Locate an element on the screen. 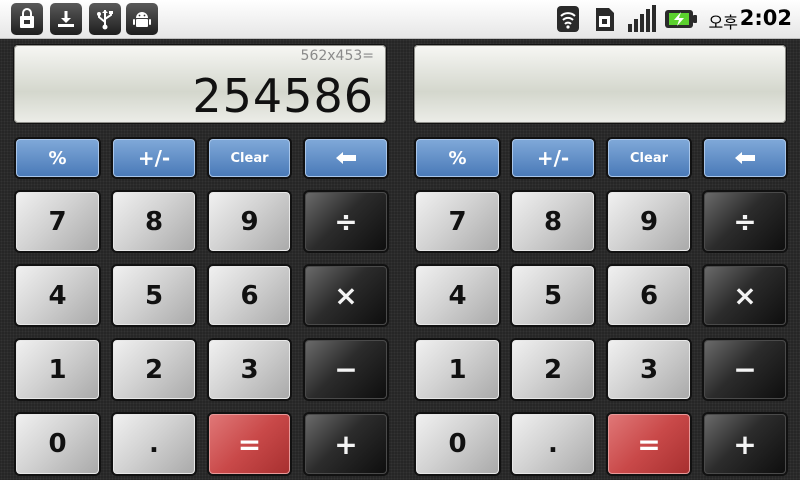 The height and width of the screenshot is (480, 800). left-minus-button: − is located at coordinates (346, 369).